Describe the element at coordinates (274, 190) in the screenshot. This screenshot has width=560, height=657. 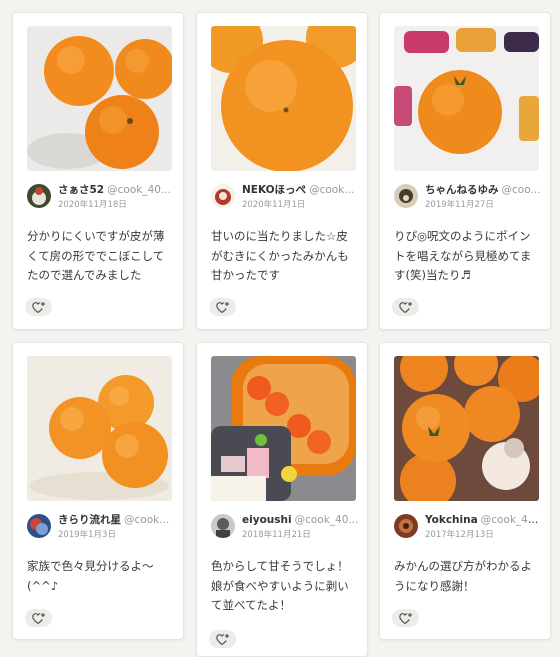
I see `user-name: NEKOほっぺ` at that location.